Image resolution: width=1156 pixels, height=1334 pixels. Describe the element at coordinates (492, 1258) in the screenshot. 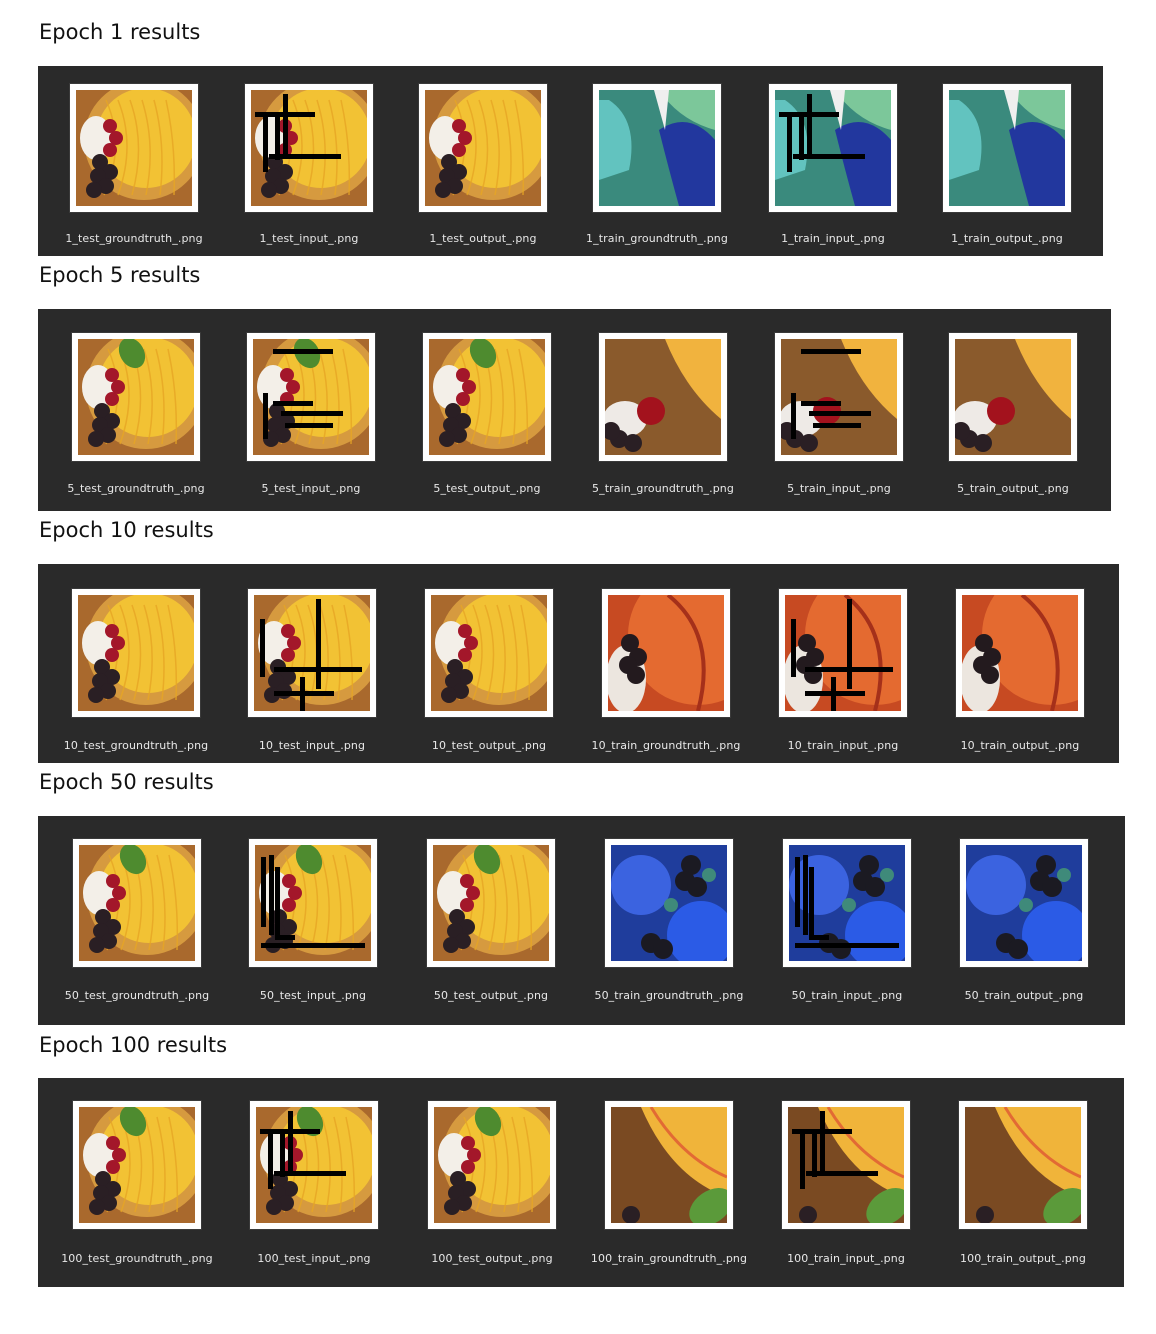

I see `file-name-label: 100_test_output_.png` at that location.